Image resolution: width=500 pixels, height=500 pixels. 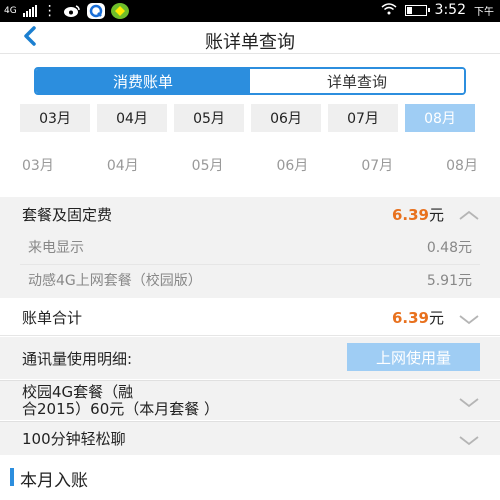 I want to click on title-bar: 账详单查询, so click(x=250, y=38).